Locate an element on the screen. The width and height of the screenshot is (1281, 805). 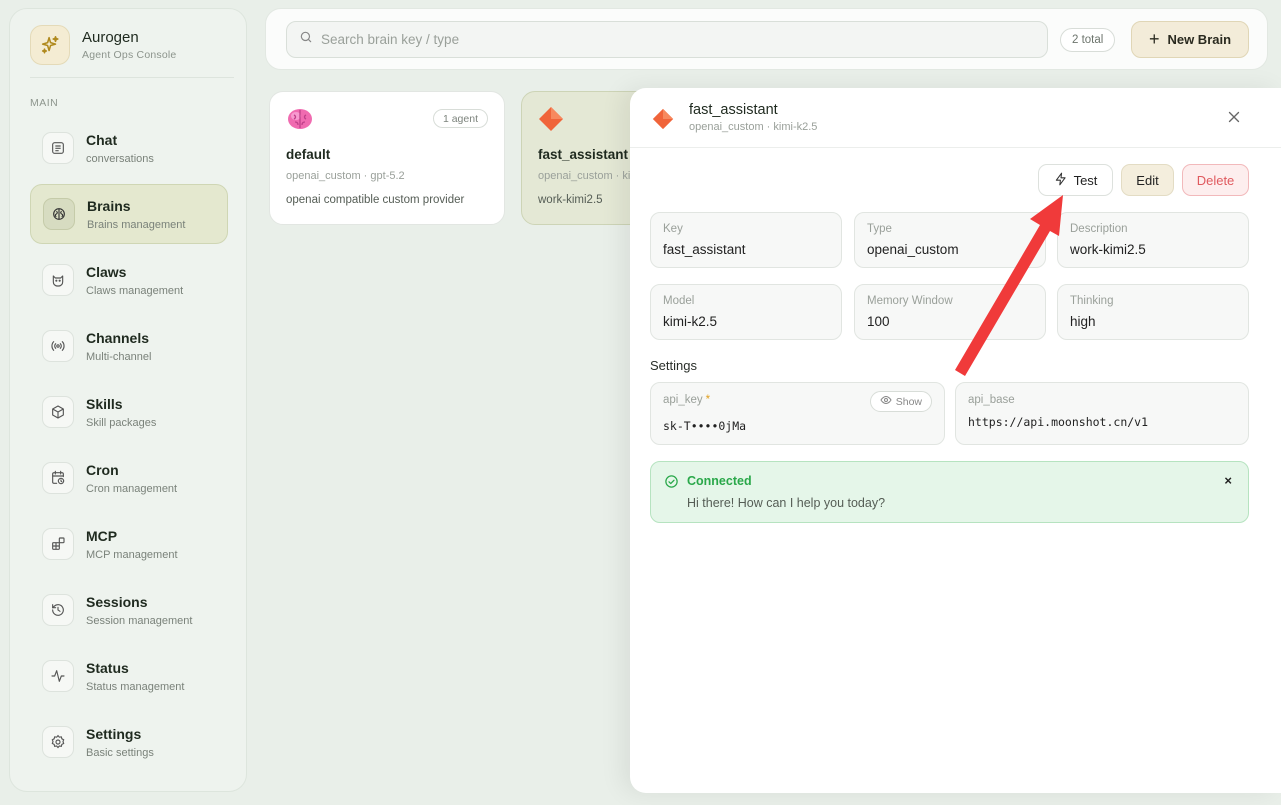
new-brain-label: New Brain is located at coordinates (1199, 39).